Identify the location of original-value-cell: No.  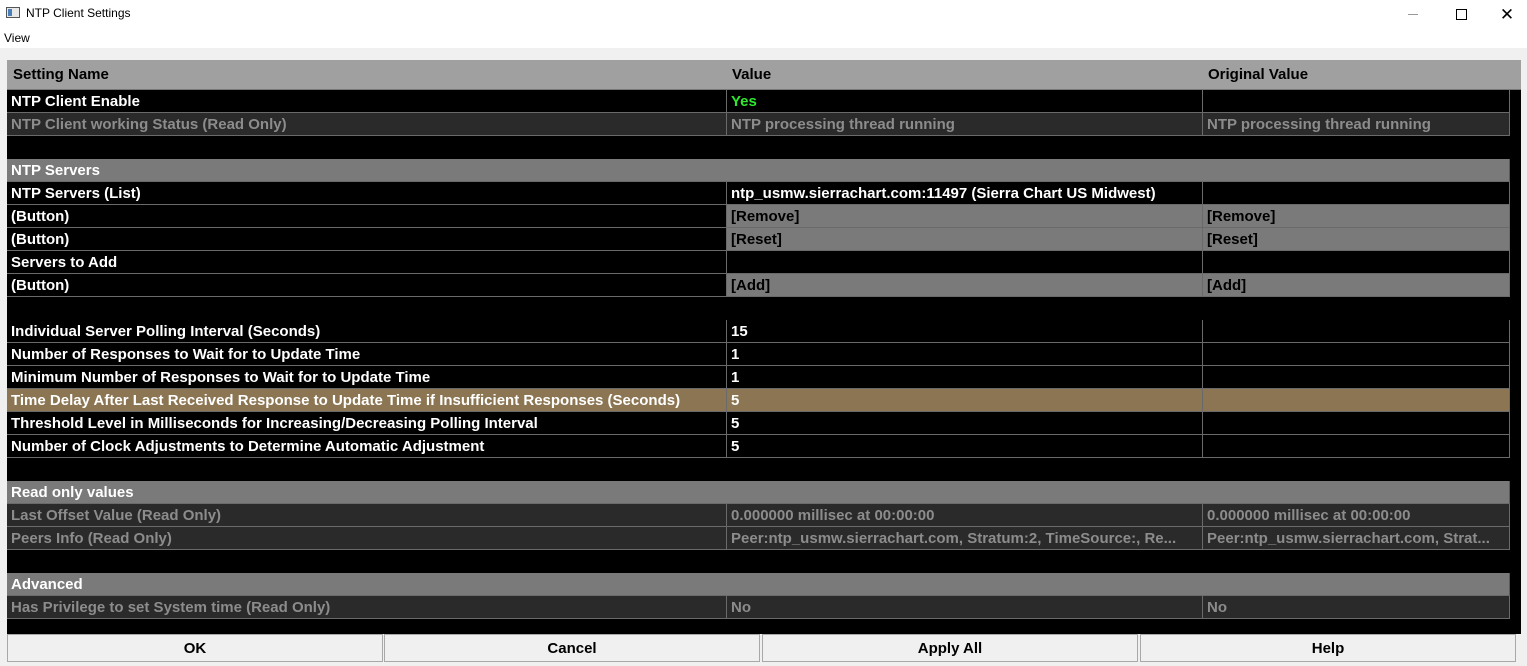
(1356, 607).